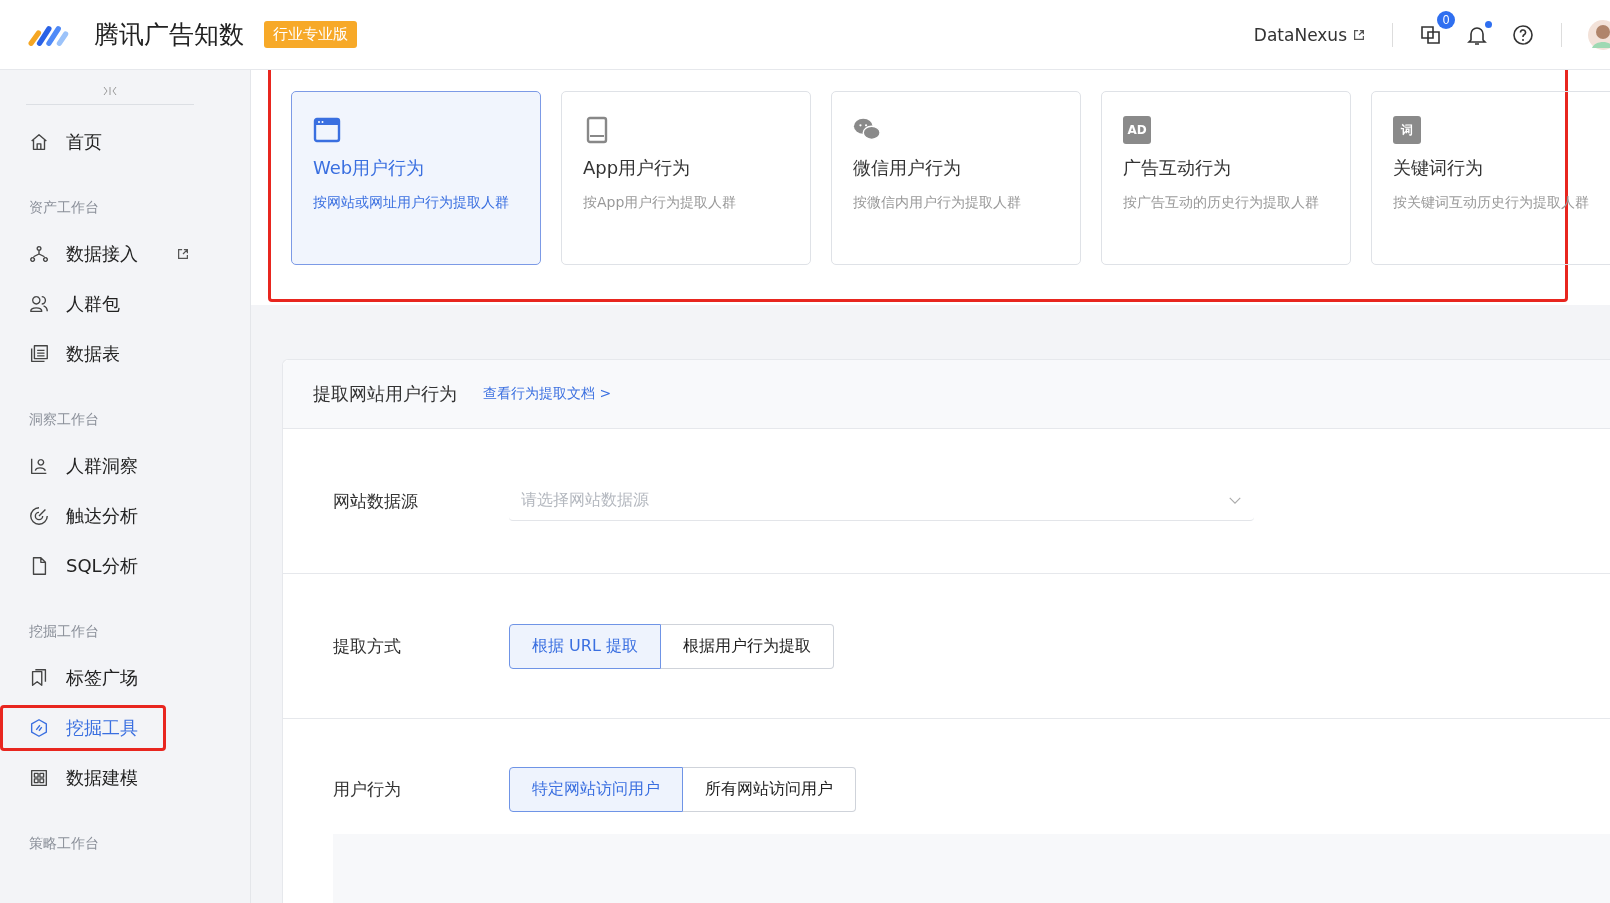  What do you see at coordinates (39, 516) in the screenshot?
I see `target-icon` at bounding box center [39, 516].